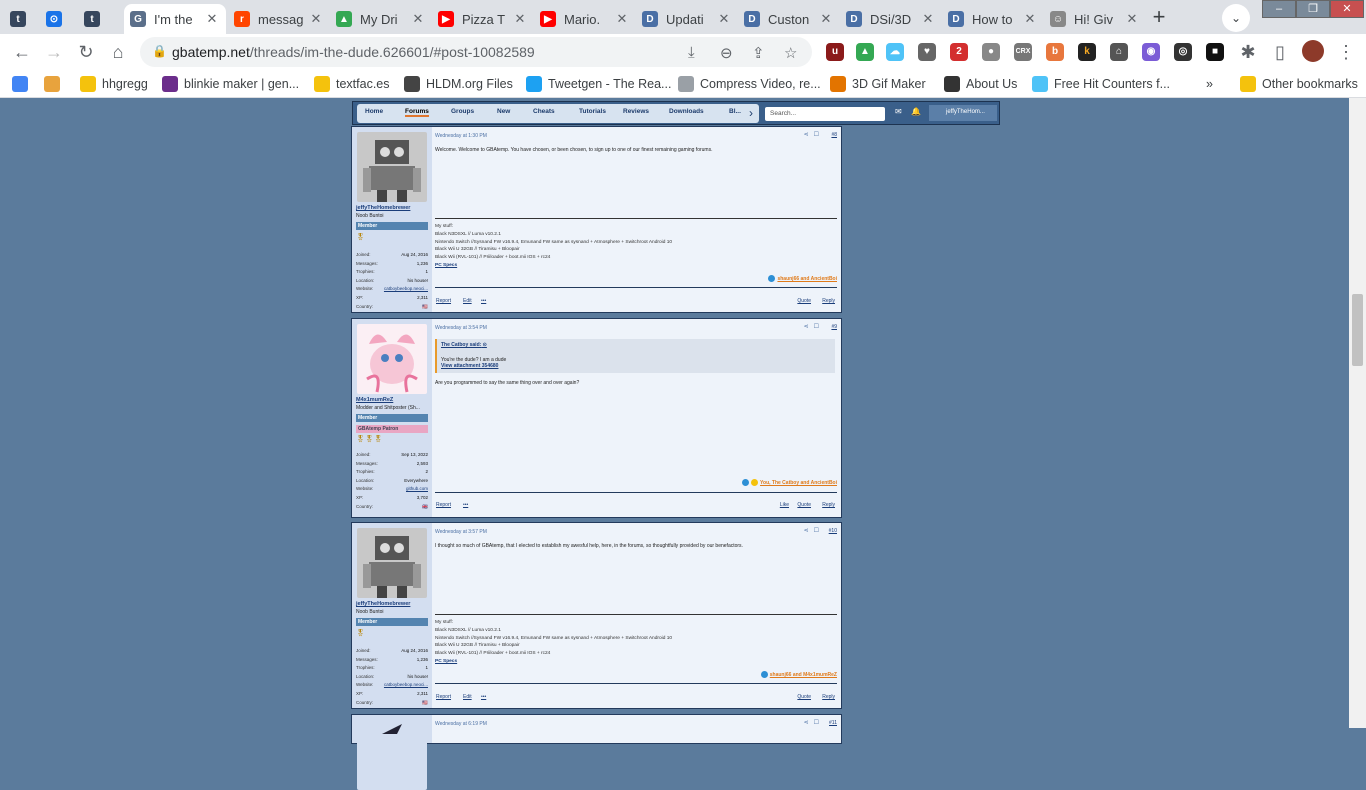  What do you see at coordinates (22, 52) in the screenshot?
I see `back-icon: ←` at bounding box center [22, 52].